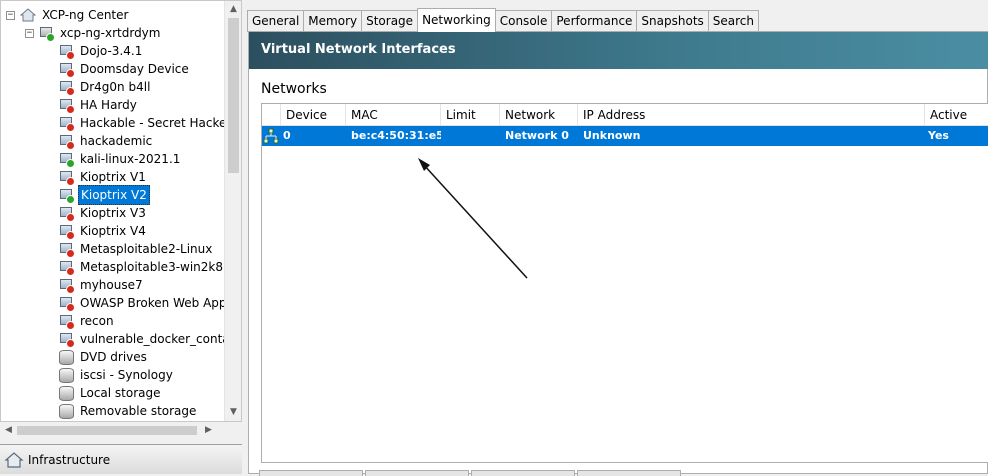  I want to click on tree-item-storage: DVD drives, so click(104, 357).